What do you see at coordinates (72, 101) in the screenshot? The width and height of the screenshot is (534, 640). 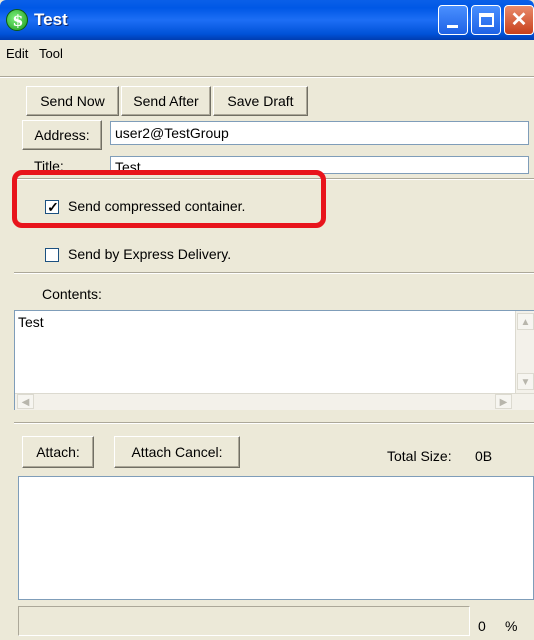 I see `send-now-button: Send Now` at bounding box center [72, 101].